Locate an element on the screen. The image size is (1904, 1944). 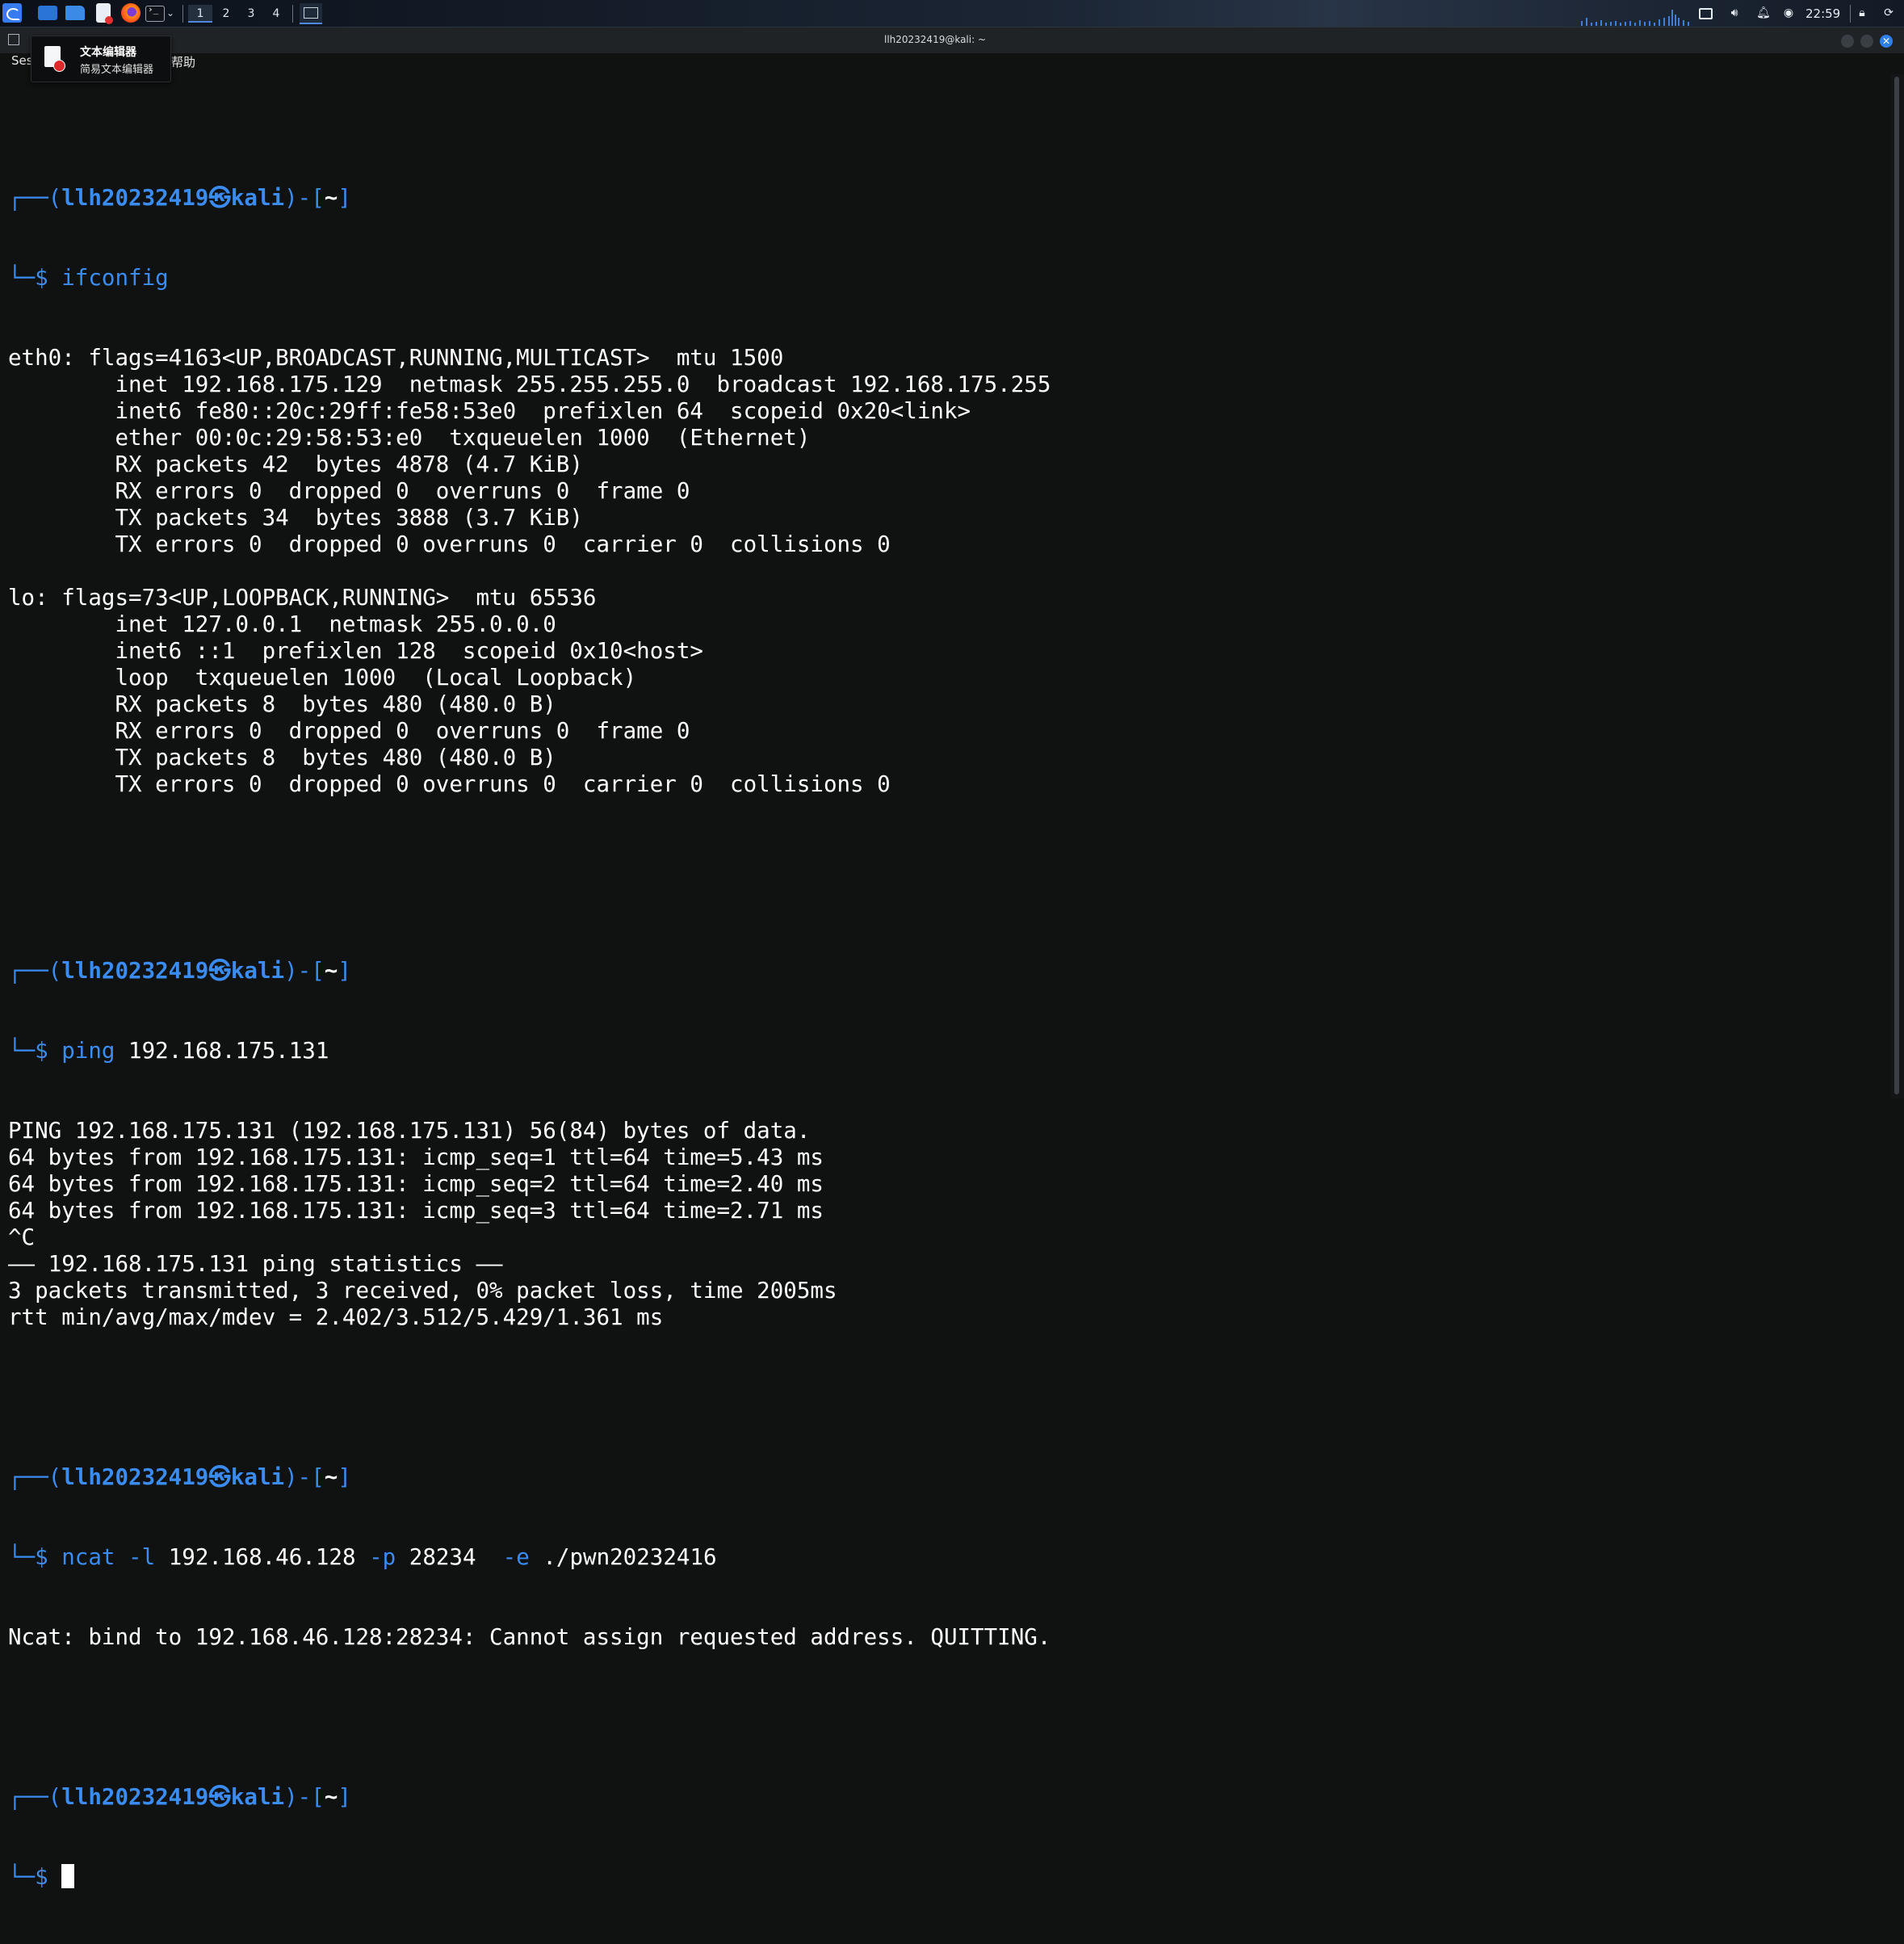
firefox-icon is located at coordinates (131, 13).